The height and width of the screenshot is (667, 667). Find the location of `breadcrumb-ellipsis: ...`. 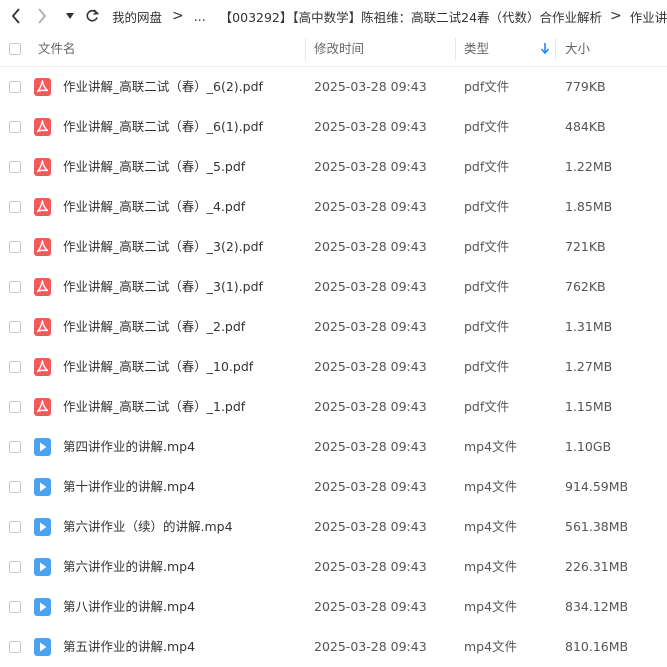

breadcrumb-ellipsis: ... is located at coordinates (200, 16).